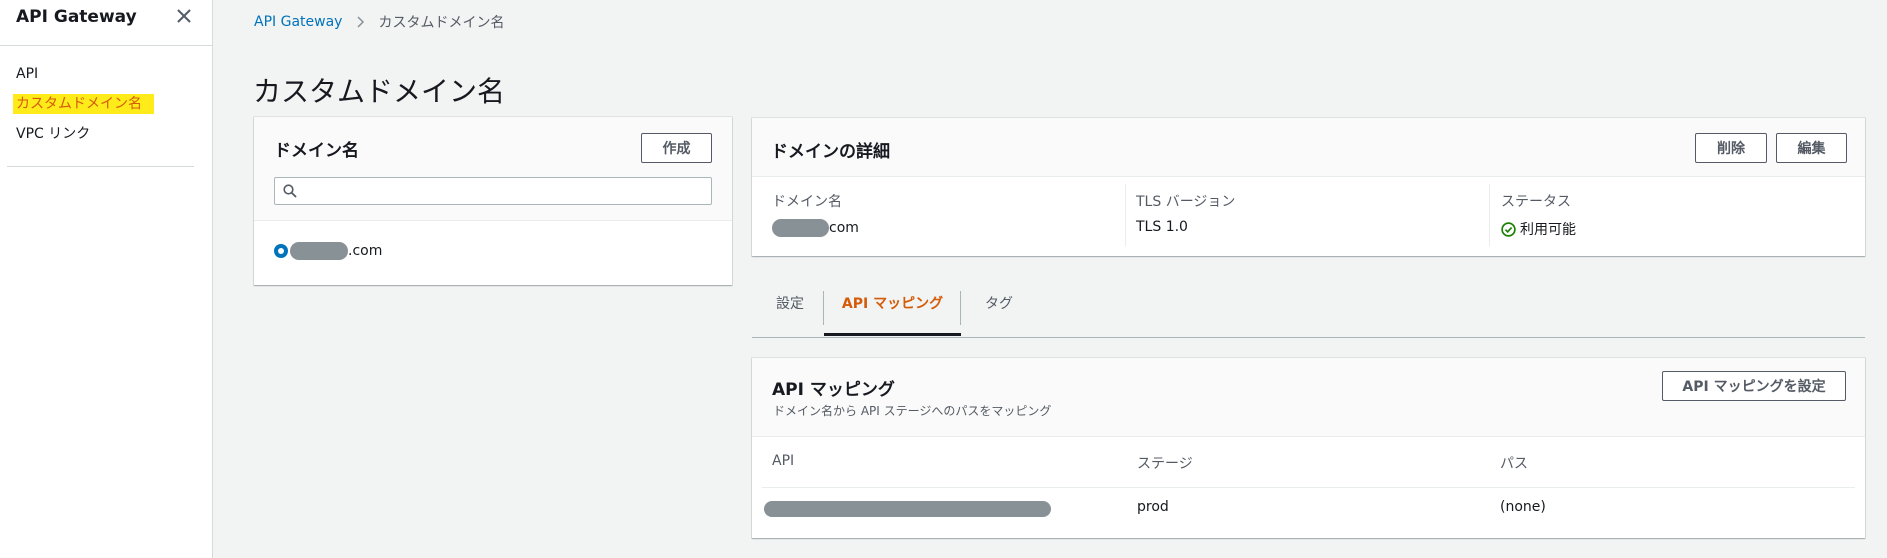 This screenshot has width=1887, height=558. I want to click on breadcrumb: API Gateway カスタムドメイン名, so click(379, 22).